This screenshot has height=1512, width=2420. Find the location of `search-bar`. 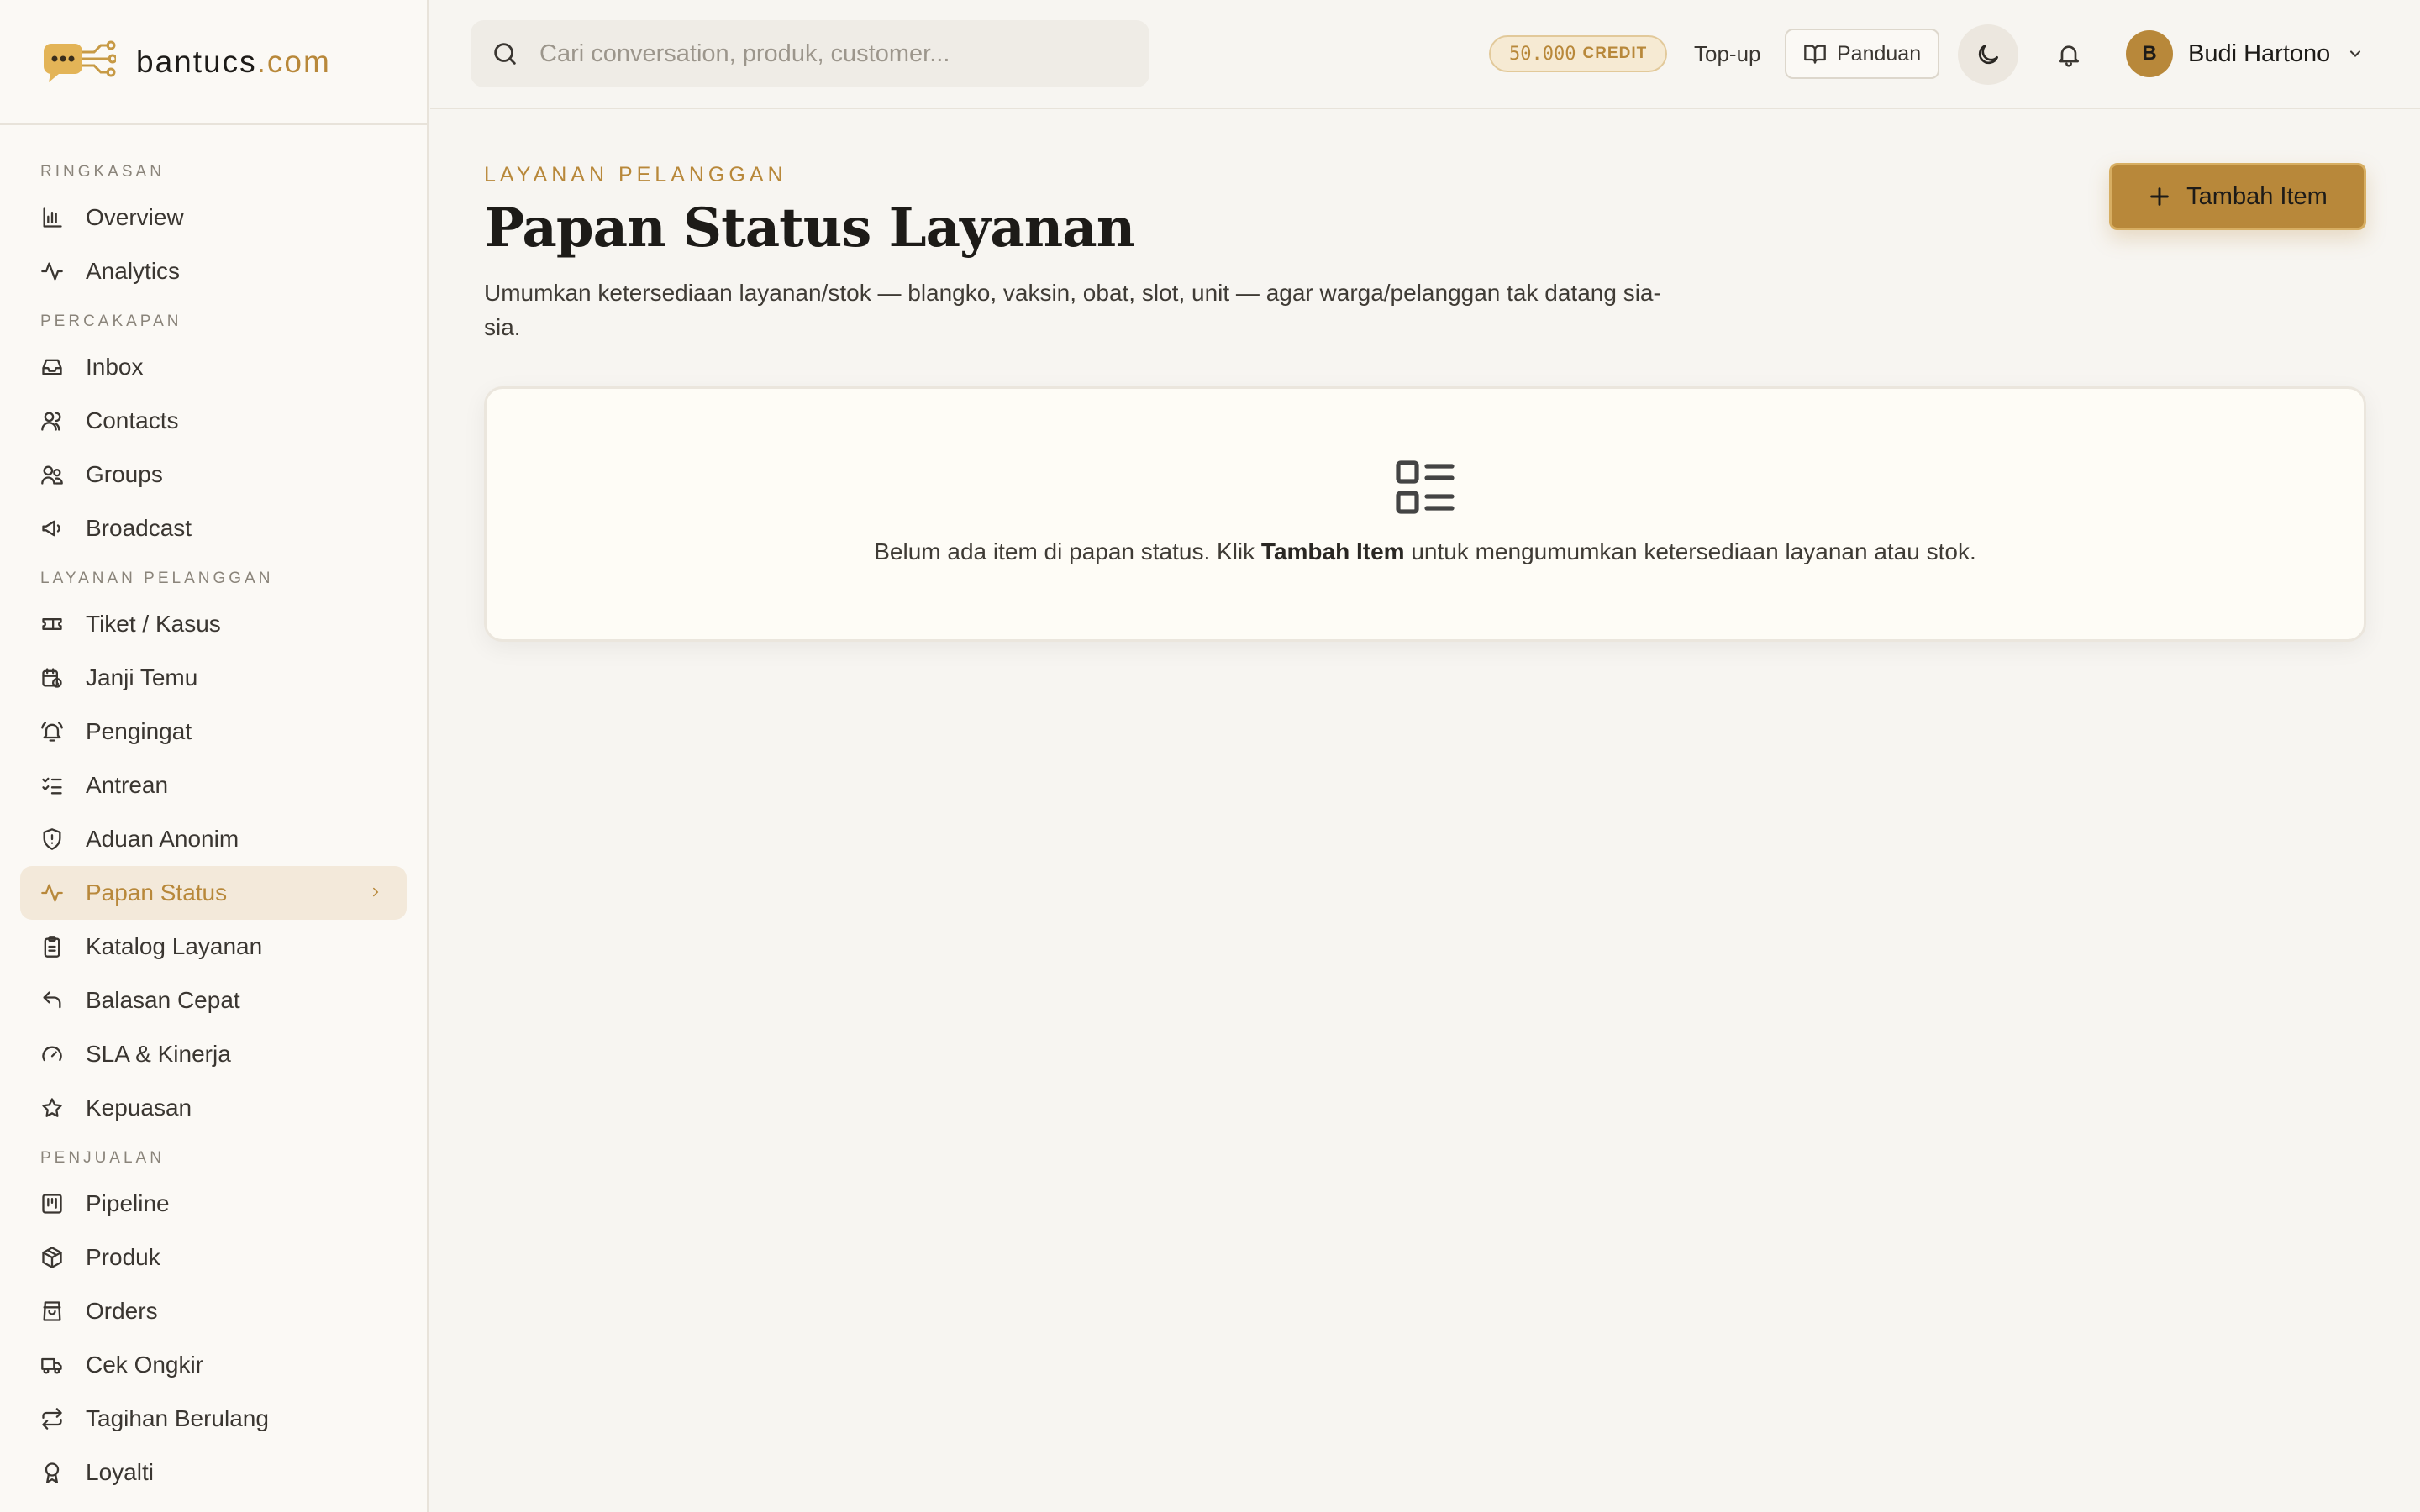

search-bar is located at coordinates (810, 53).